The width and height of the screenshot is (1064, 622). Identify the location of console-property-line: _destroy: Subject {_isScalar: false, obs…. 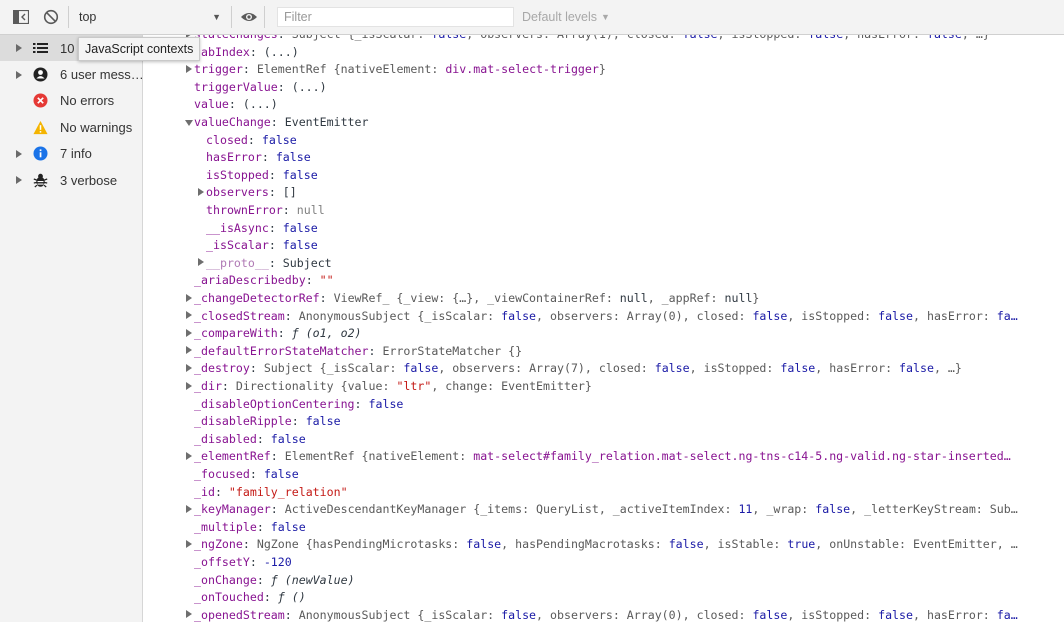
(573, 369).